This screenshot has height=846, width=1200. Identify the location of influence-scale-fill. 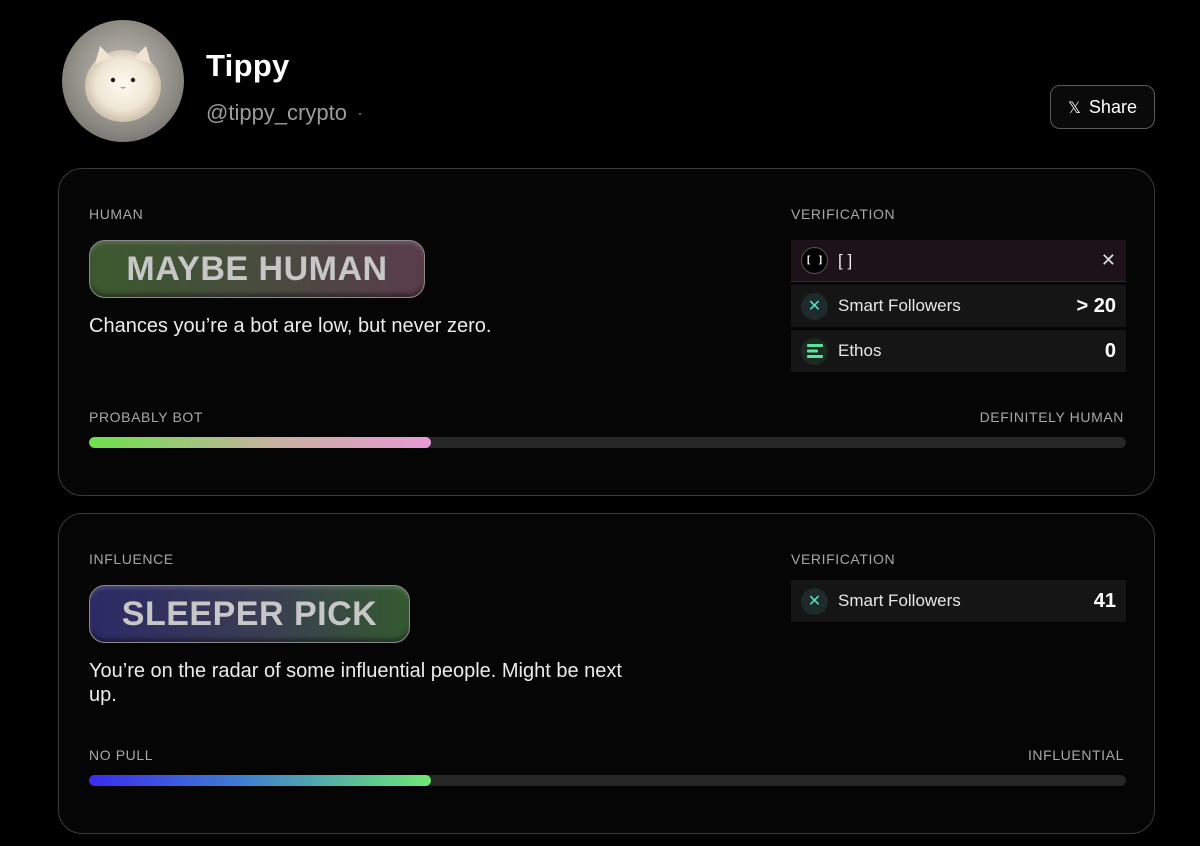
(260, 780).